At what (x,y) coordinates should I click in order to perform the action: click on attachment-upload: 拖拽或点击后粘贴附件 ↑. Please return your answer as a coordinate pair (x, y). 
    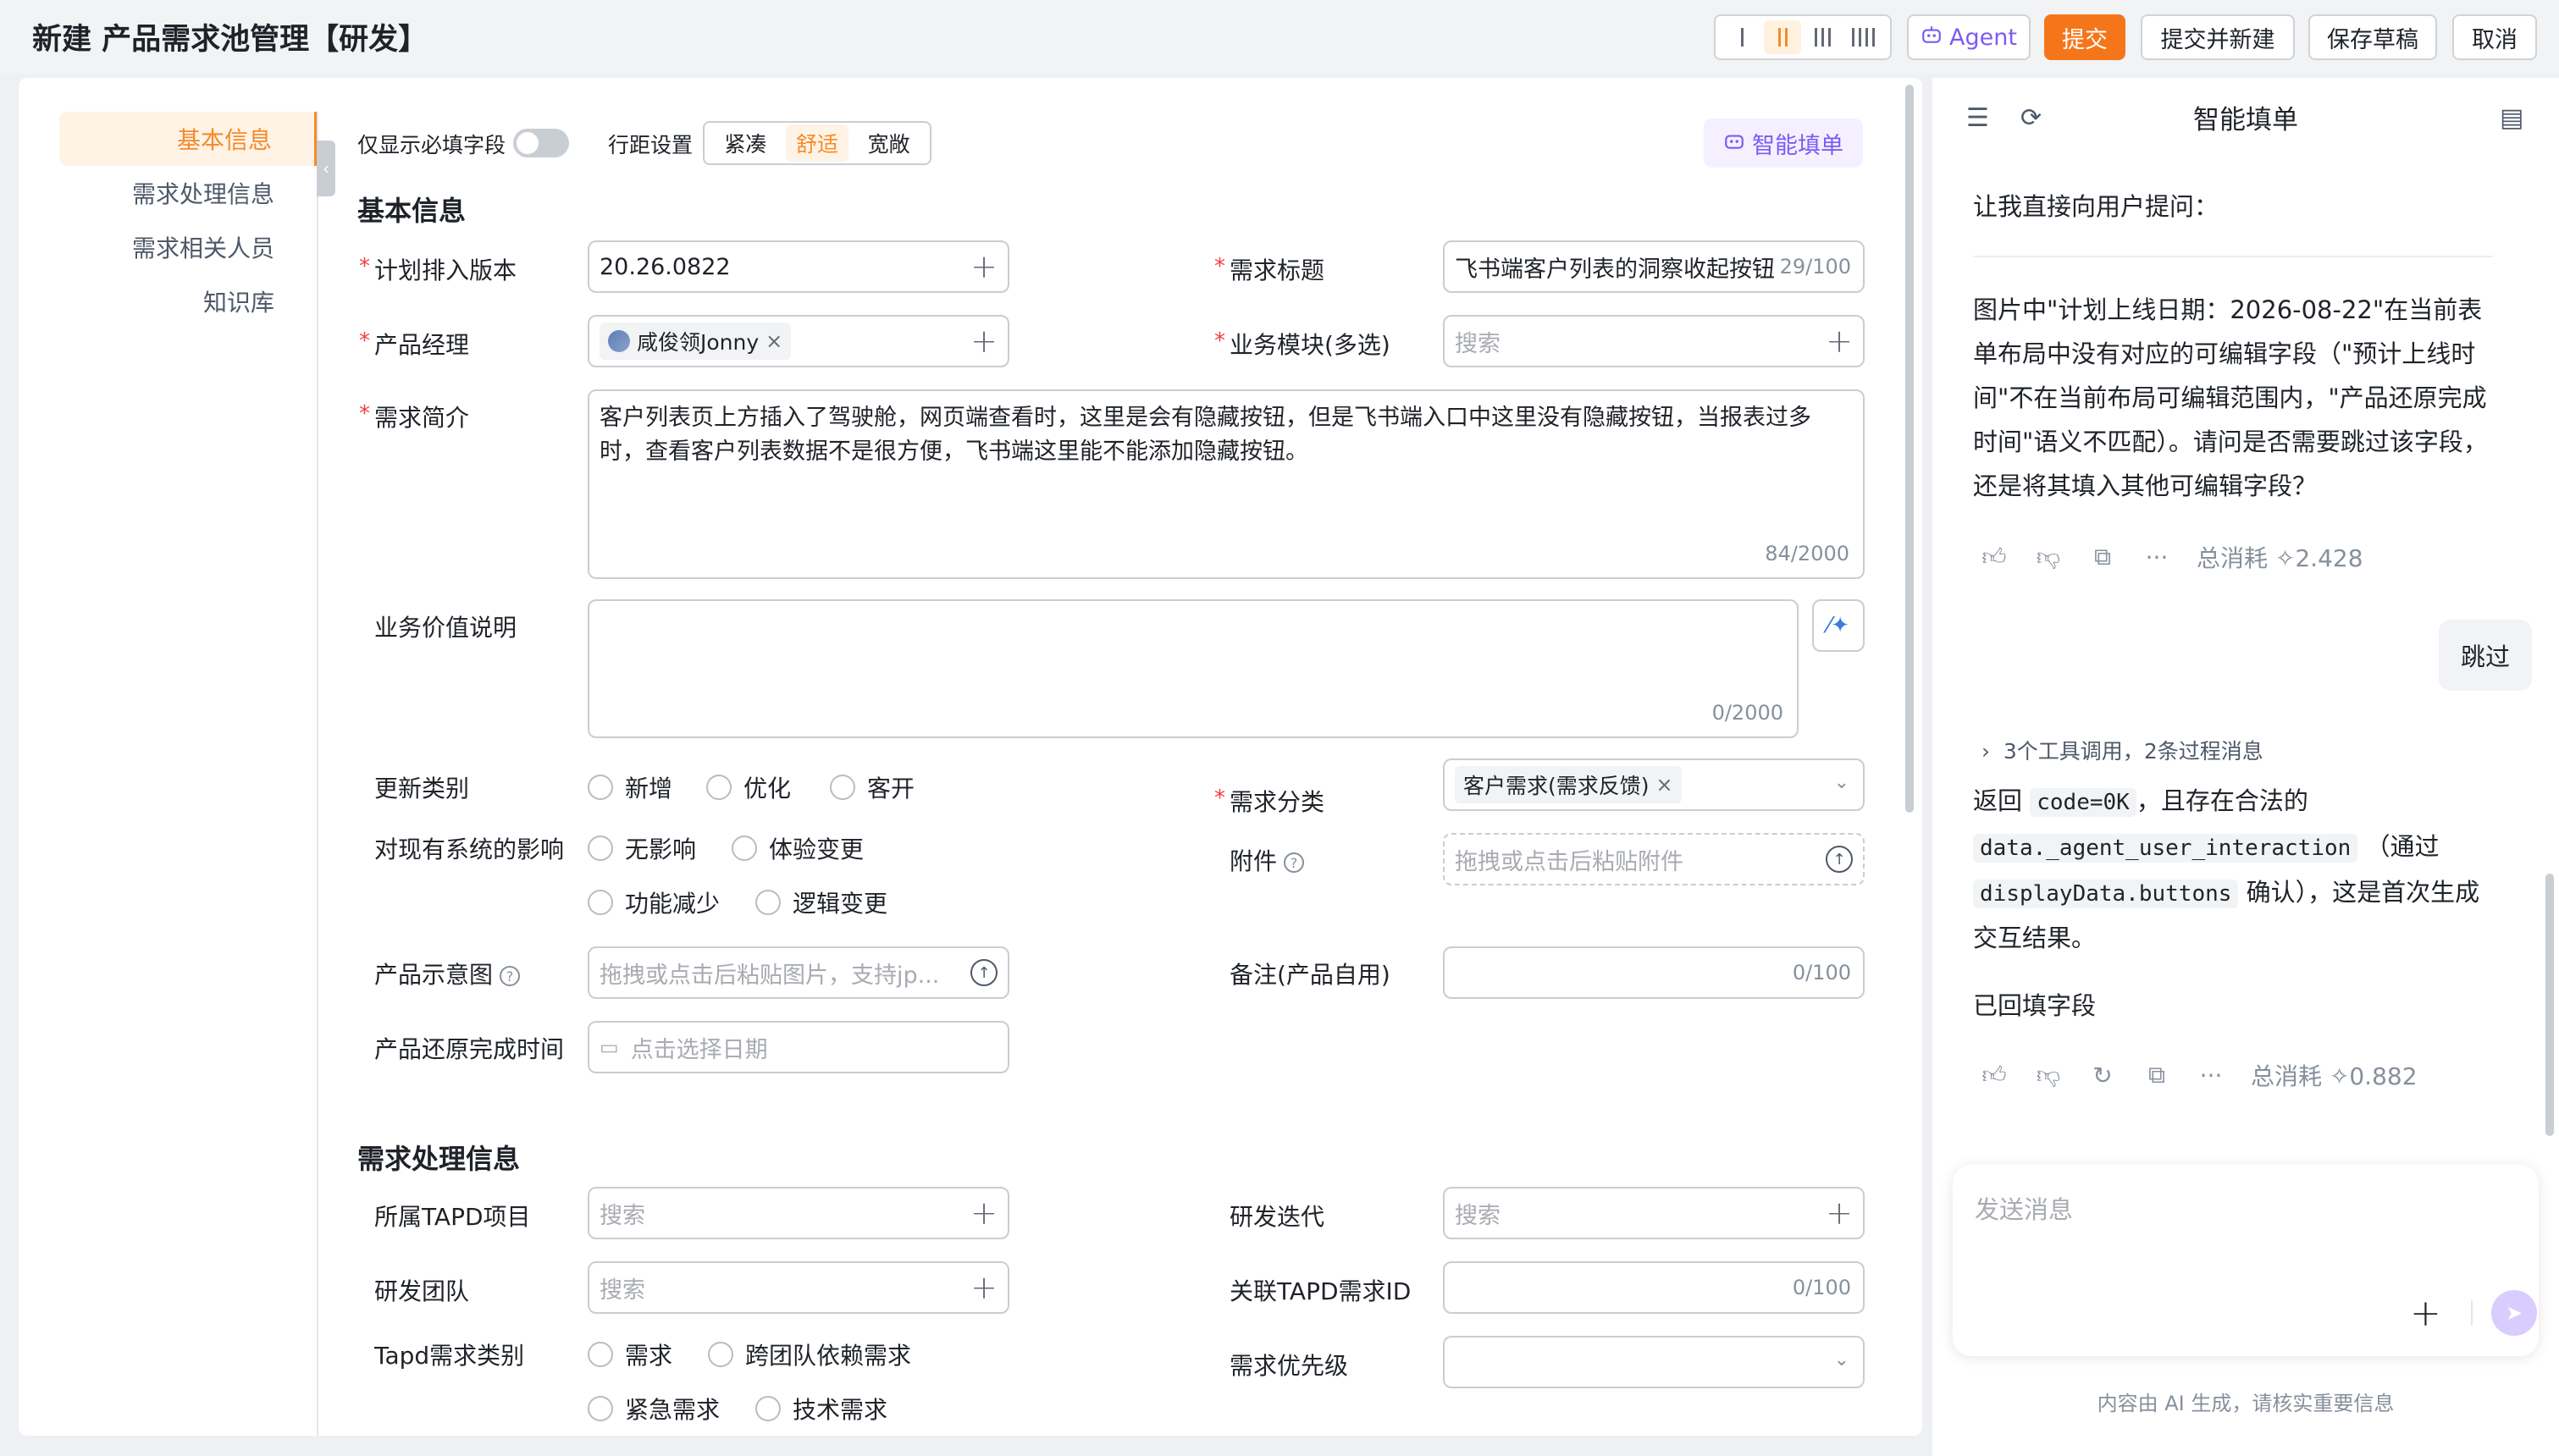
    Looking at the image, I should click on (1654, 859).